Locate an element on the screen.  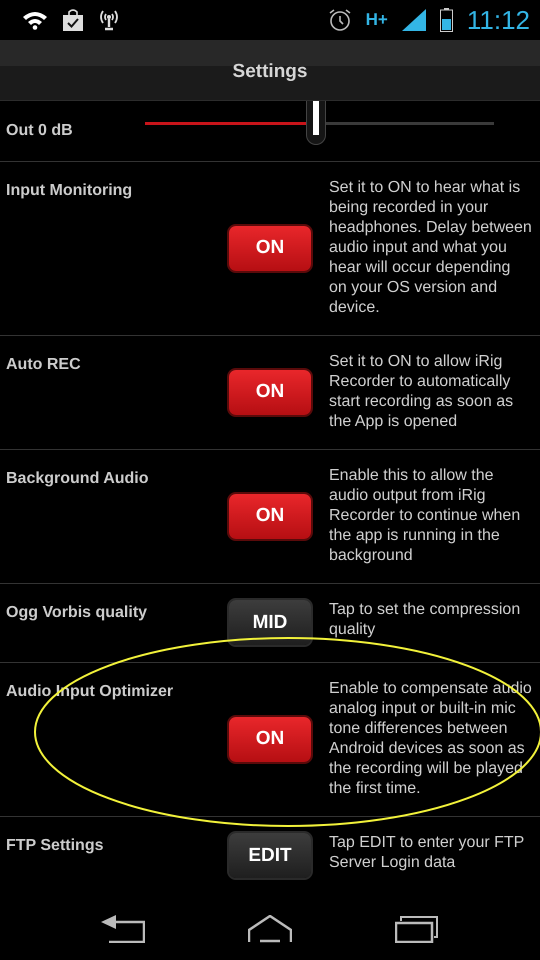
alarm-clock-icon is located at coordinates (340, 20).